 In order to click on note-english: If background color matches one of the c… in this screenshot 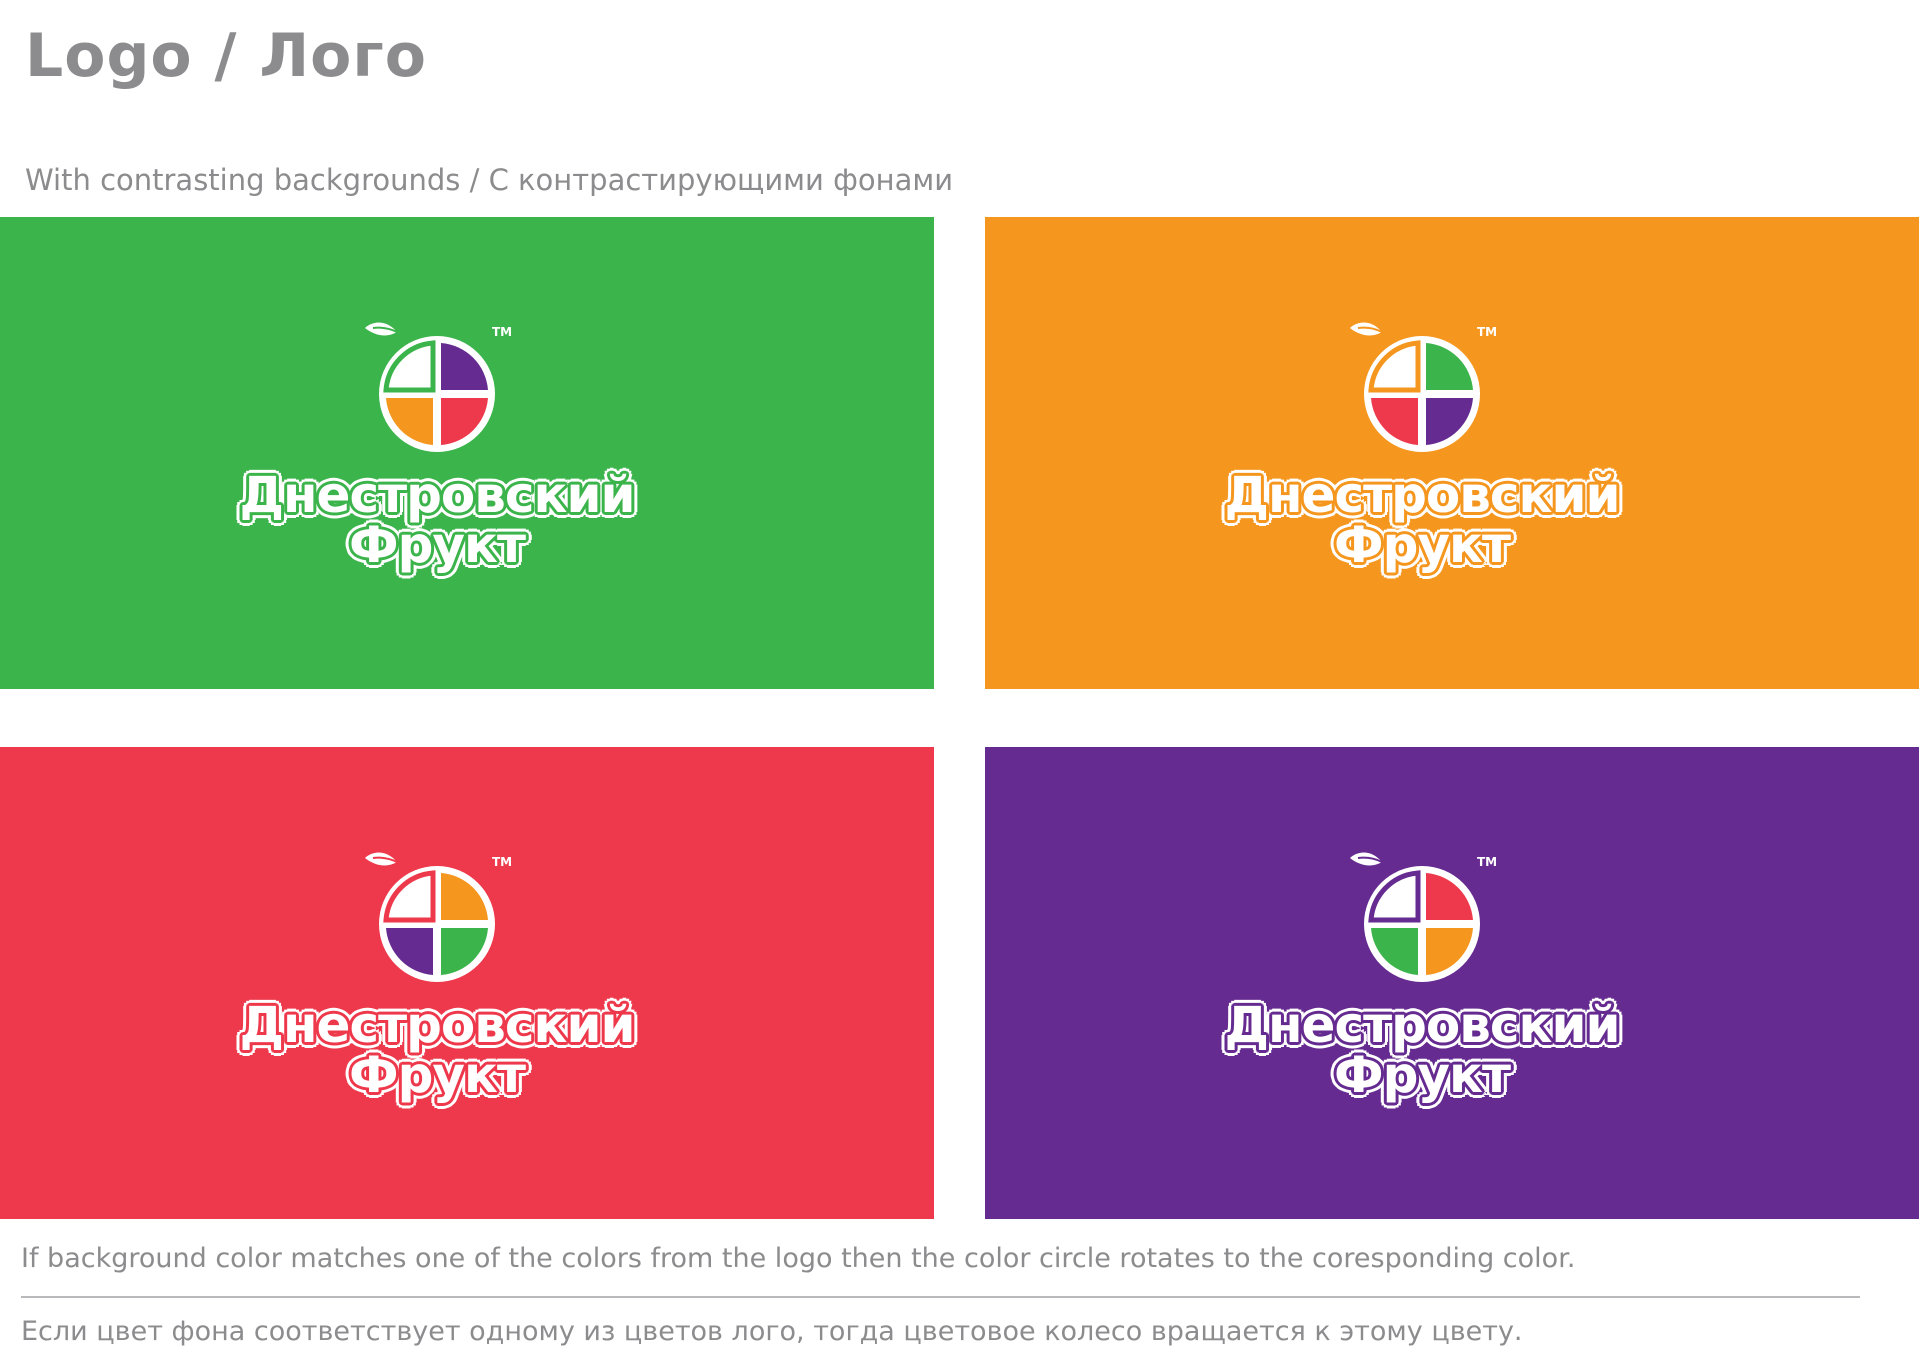, I will do `click(798, 1258)`.